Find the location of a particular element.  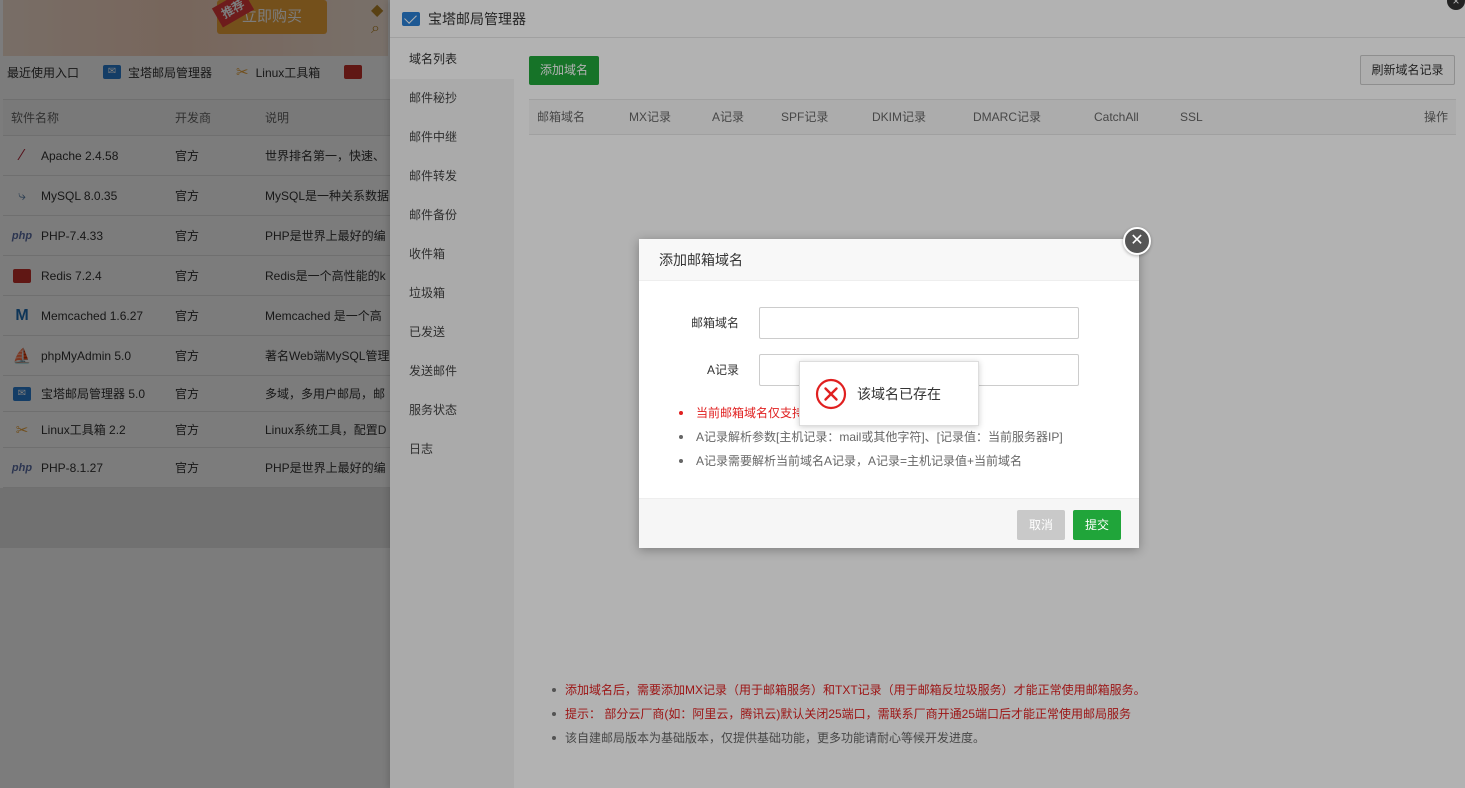

domain-field-label: 邮箱域名 is located at coordinates (714, 323).